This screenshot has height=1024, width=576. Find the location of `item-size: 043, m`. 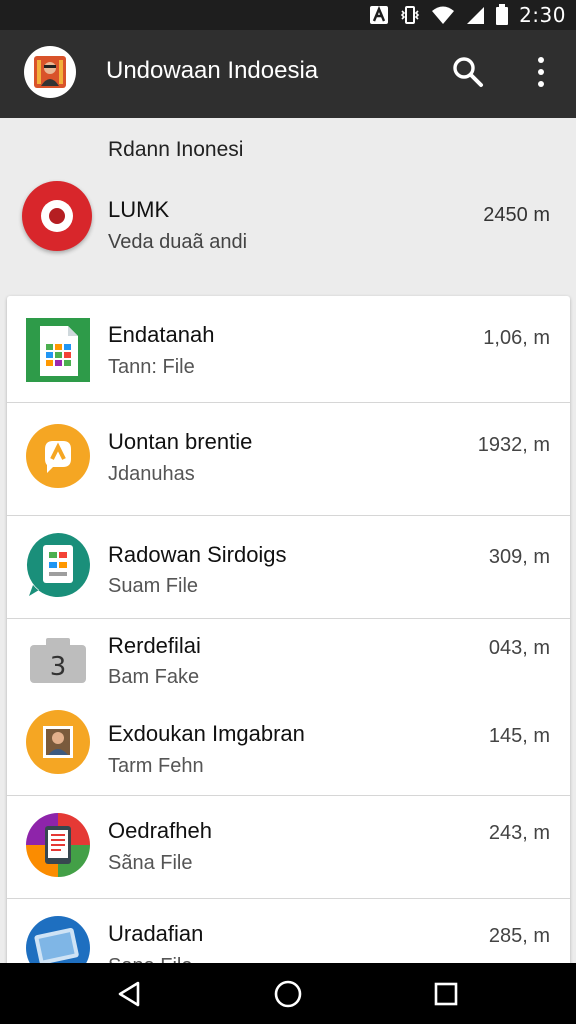

item-size: 043, m is located at coordinates (519, 648).